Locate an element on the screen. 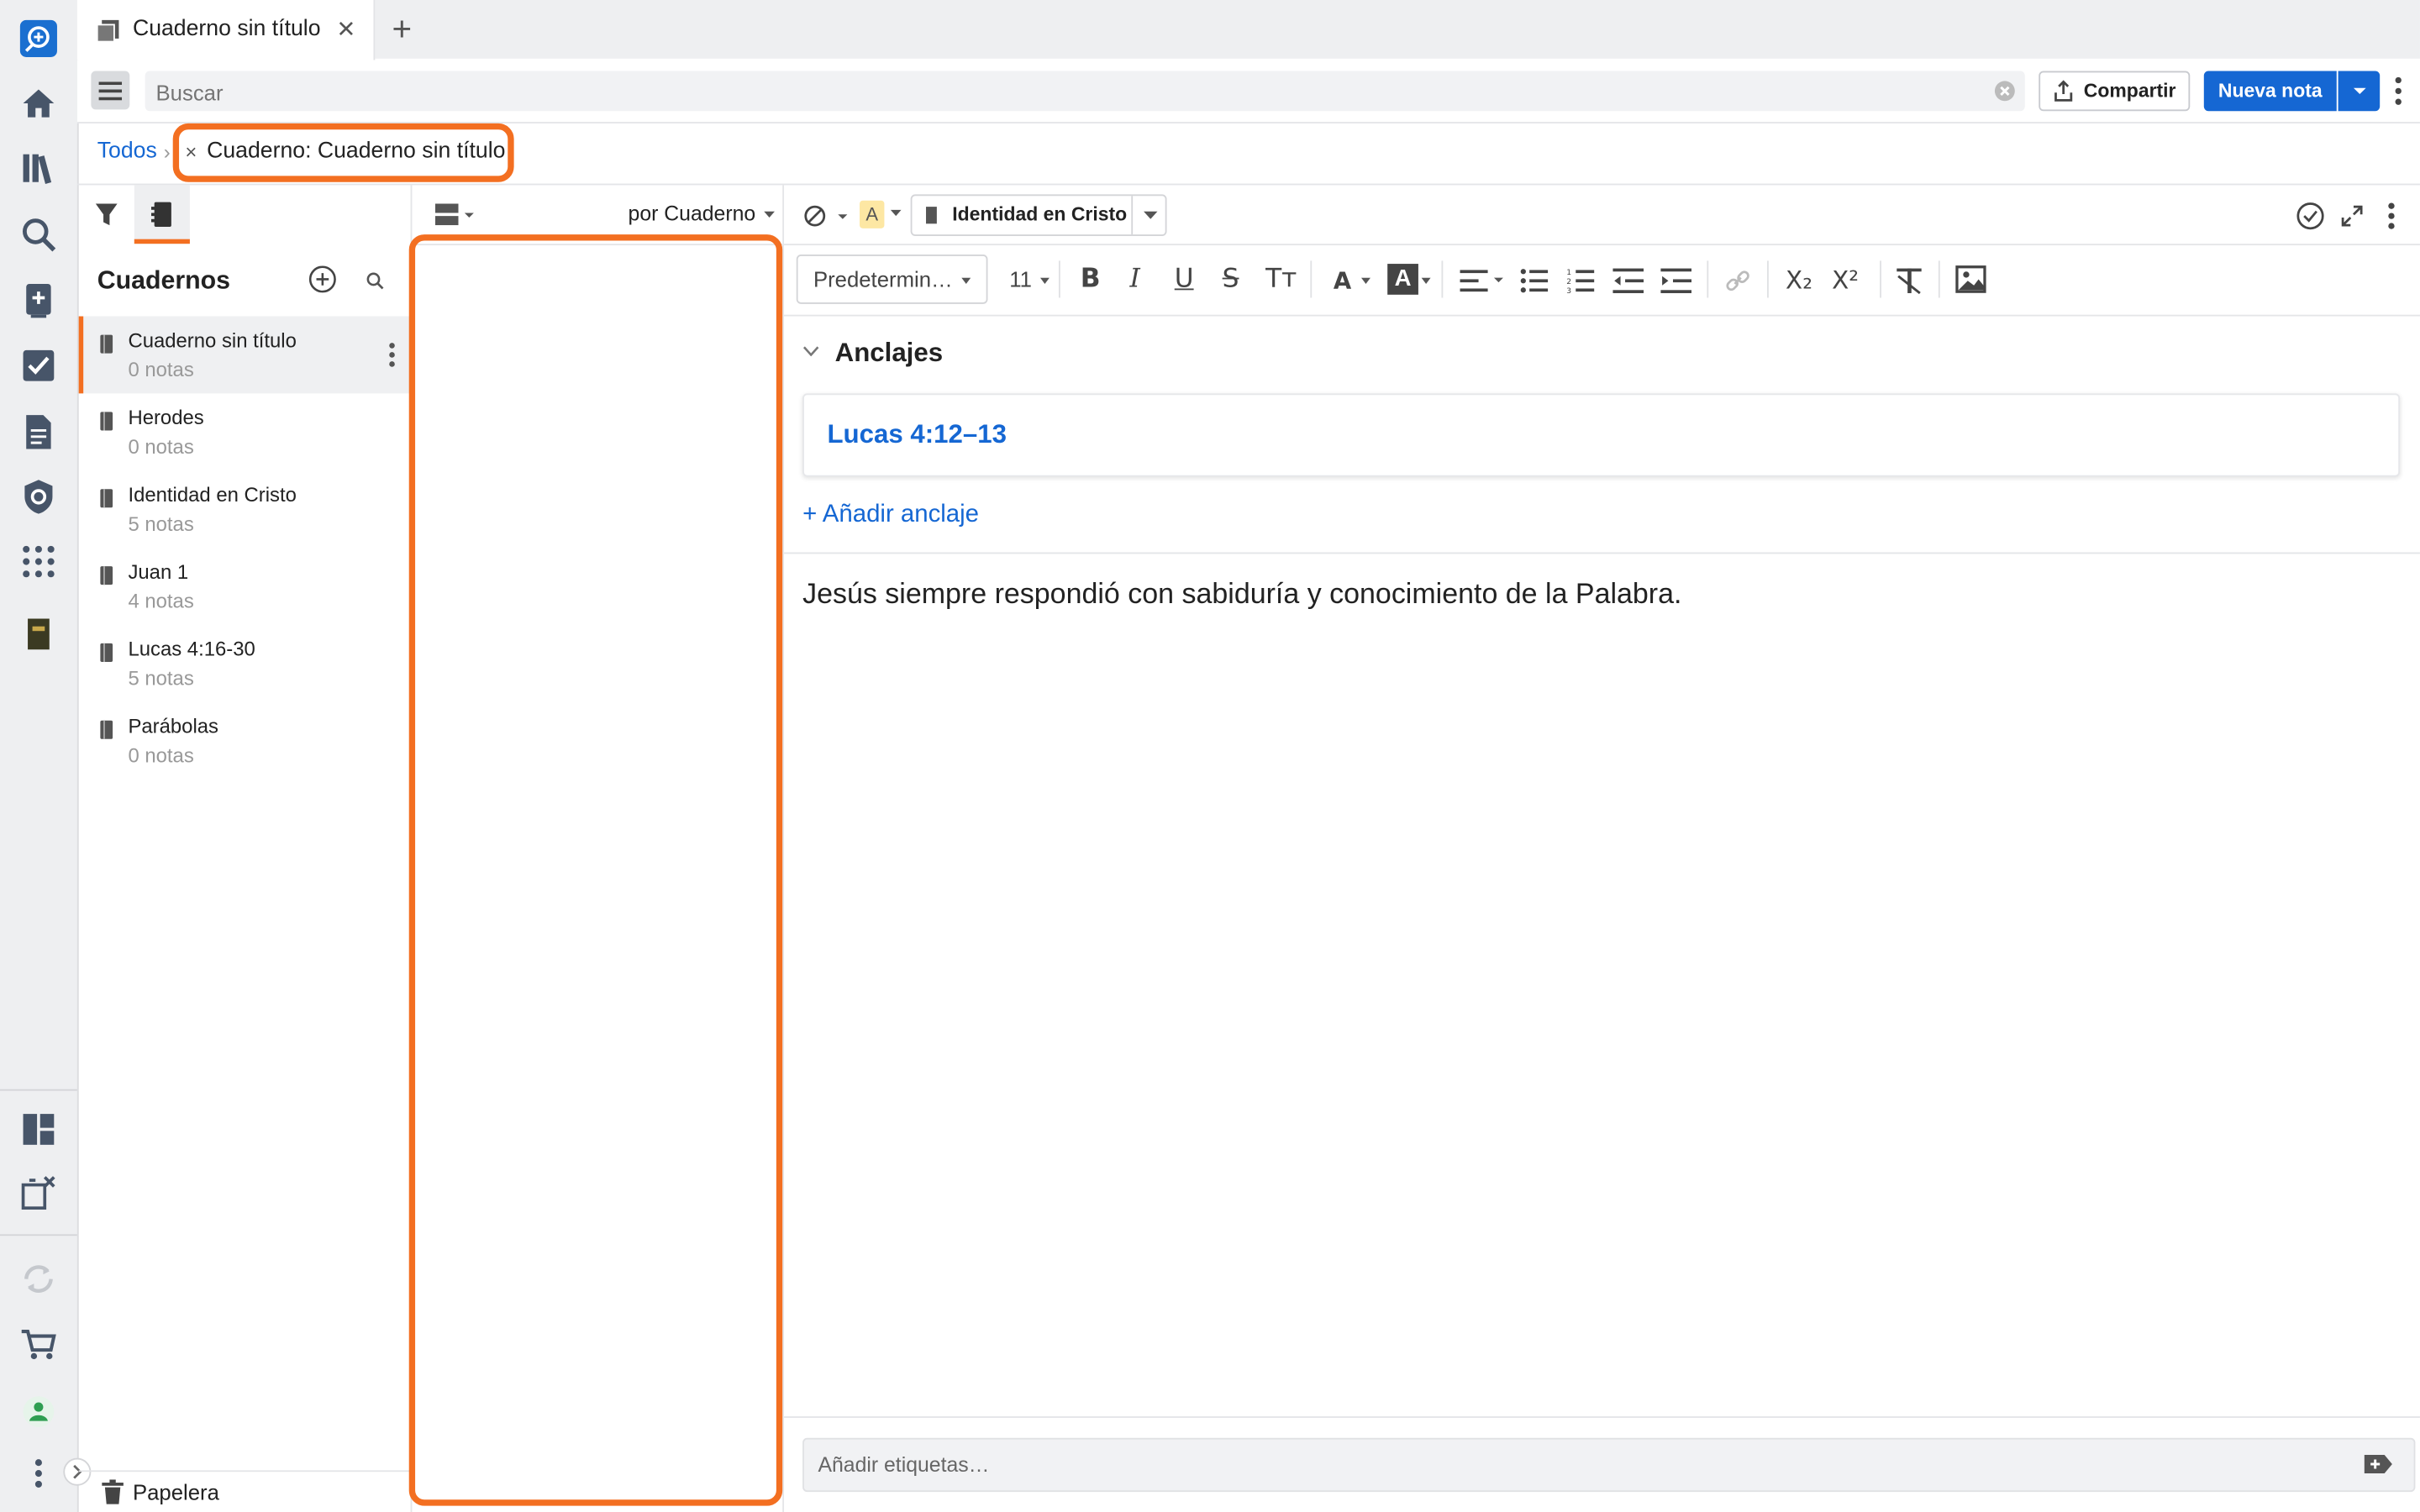 The height and width of the screenshot is (1512, 2420). anchor-card: Lucas 4:12–13 is located at coordinates (1601, 435).